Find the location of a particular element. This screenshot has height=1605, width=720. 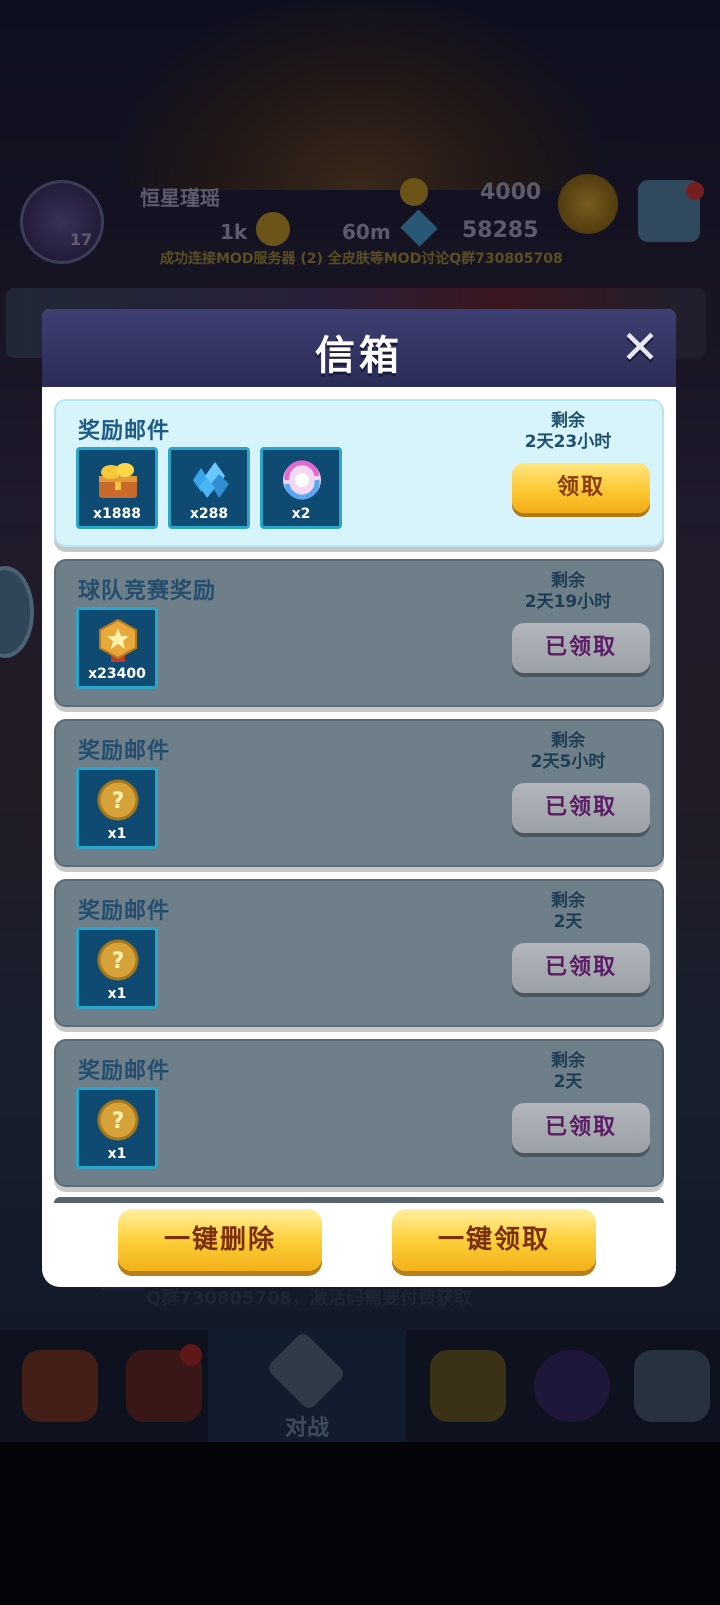

modal-title: 信箱 is located at coordinates (359, 356).